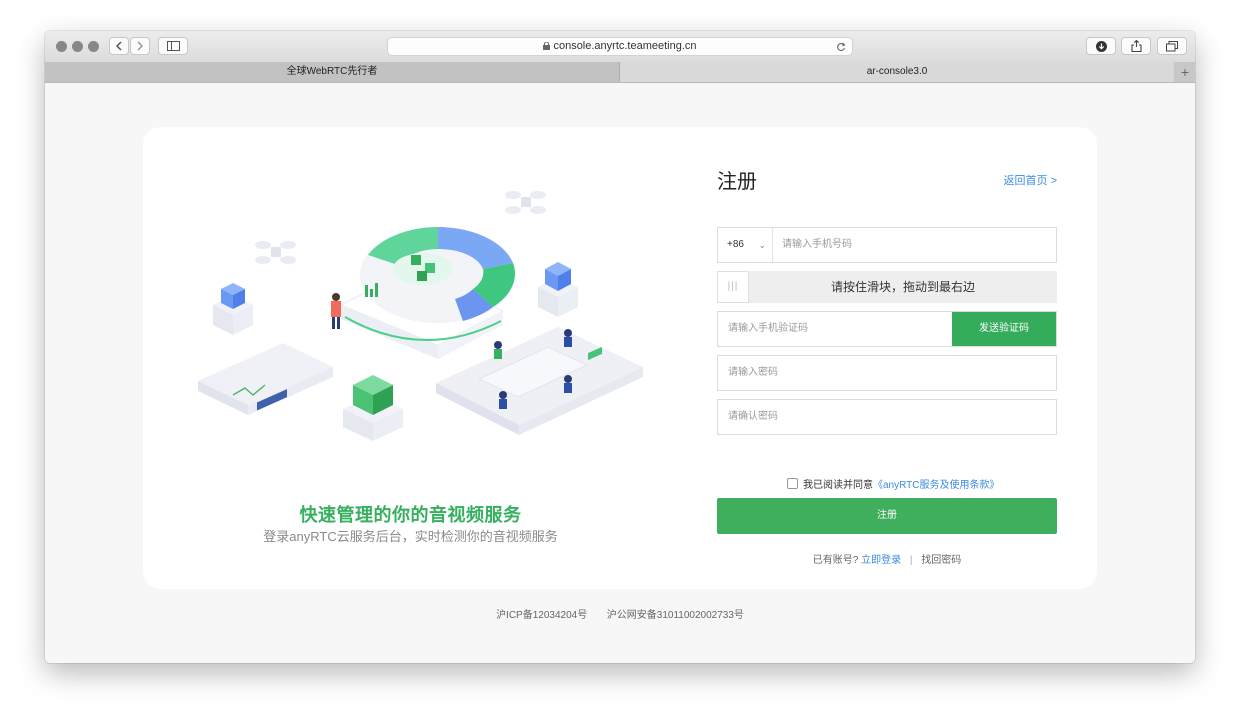 The width and height of the screenshot is (1240, 723). I want to click on sidebar-icon, so click(173, 46).